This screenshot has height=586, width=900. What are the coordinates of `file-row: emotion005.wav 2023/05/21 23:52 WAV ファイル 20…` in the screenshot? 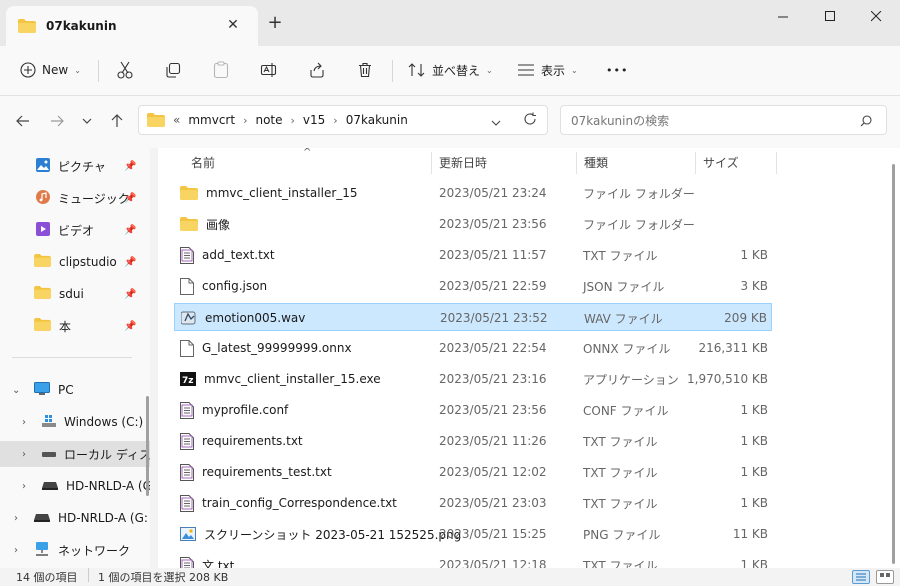 It's located at (473, 317).